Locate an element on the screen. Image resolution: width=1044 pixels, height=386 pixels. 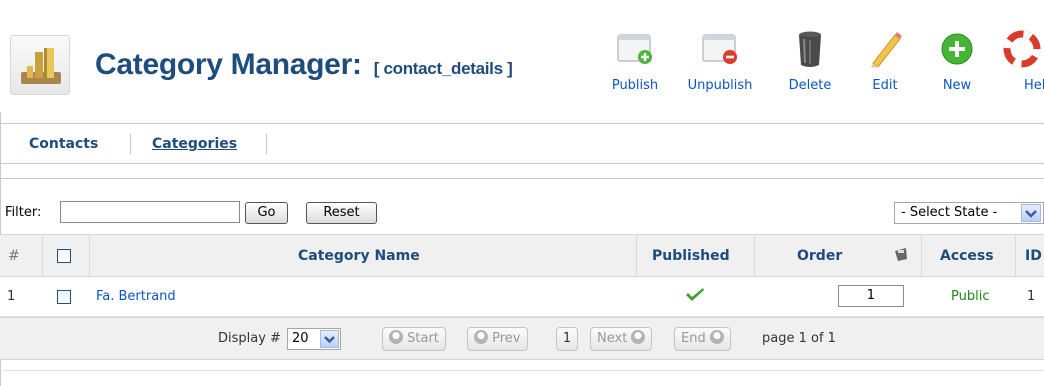
reset-button: Reset is located at coordinates (341, 213).